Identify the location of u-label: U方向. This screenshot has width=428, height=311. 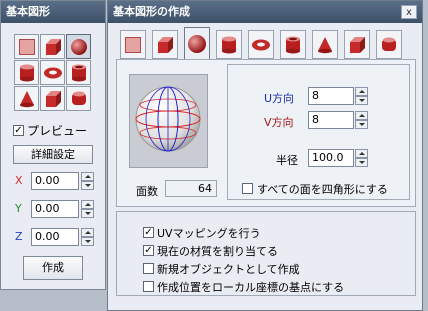
(279, 98).